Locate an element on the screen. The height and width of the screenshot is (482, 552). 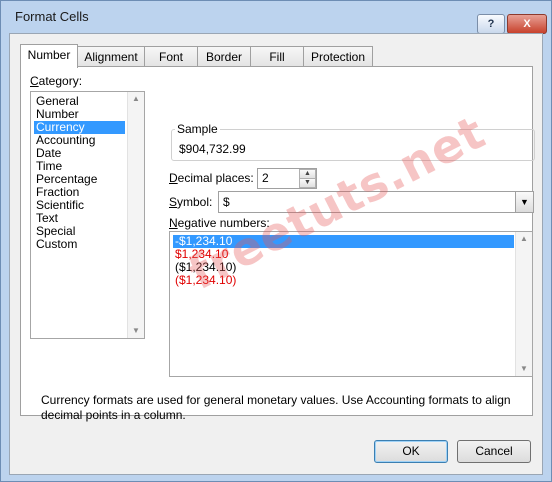
category-scrollbar: ▲ ▼ is located at coordinates (135, 215).